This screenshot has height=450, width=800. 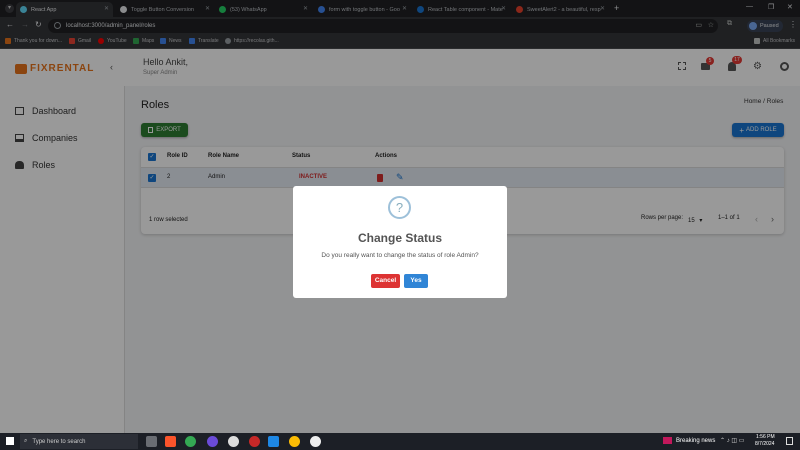 What do you see at coordinates (399, 238) in the screenshot?
I see `dialog-title: Change Status` at bounding box center [399, 238].